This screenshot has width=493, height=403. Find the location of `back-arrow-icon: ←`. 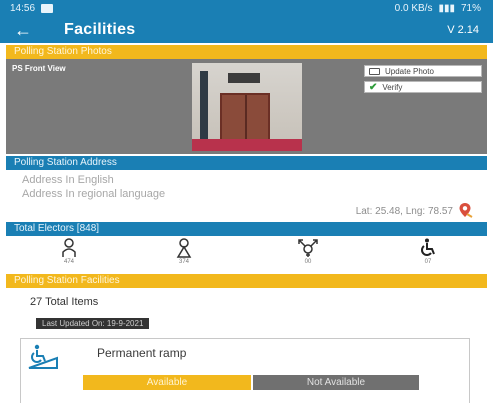

back-arrow-icon: ← is located at coordinates (23, 30).